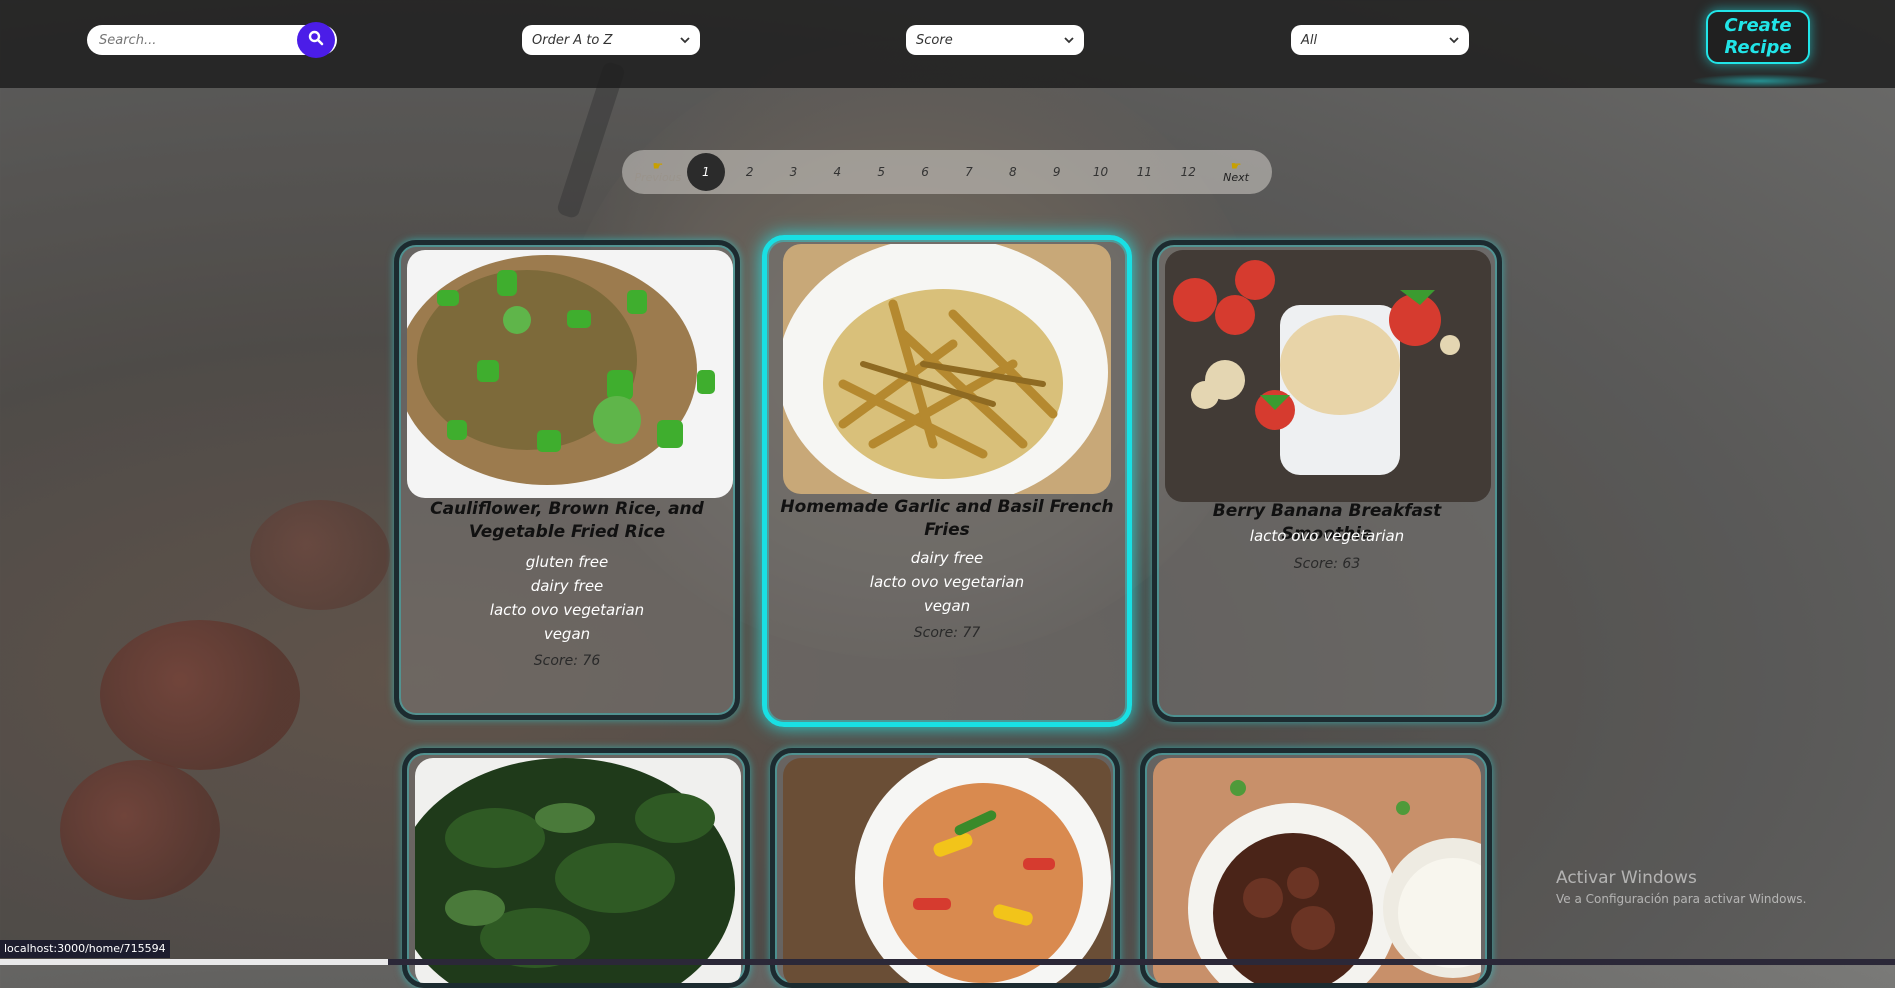 The height and width of the screenshot is (988, 1895). What do you see at coordinates (881, 172) in the screenshot?
I see `page-button-5: 5` at bounding box center [881, 172].